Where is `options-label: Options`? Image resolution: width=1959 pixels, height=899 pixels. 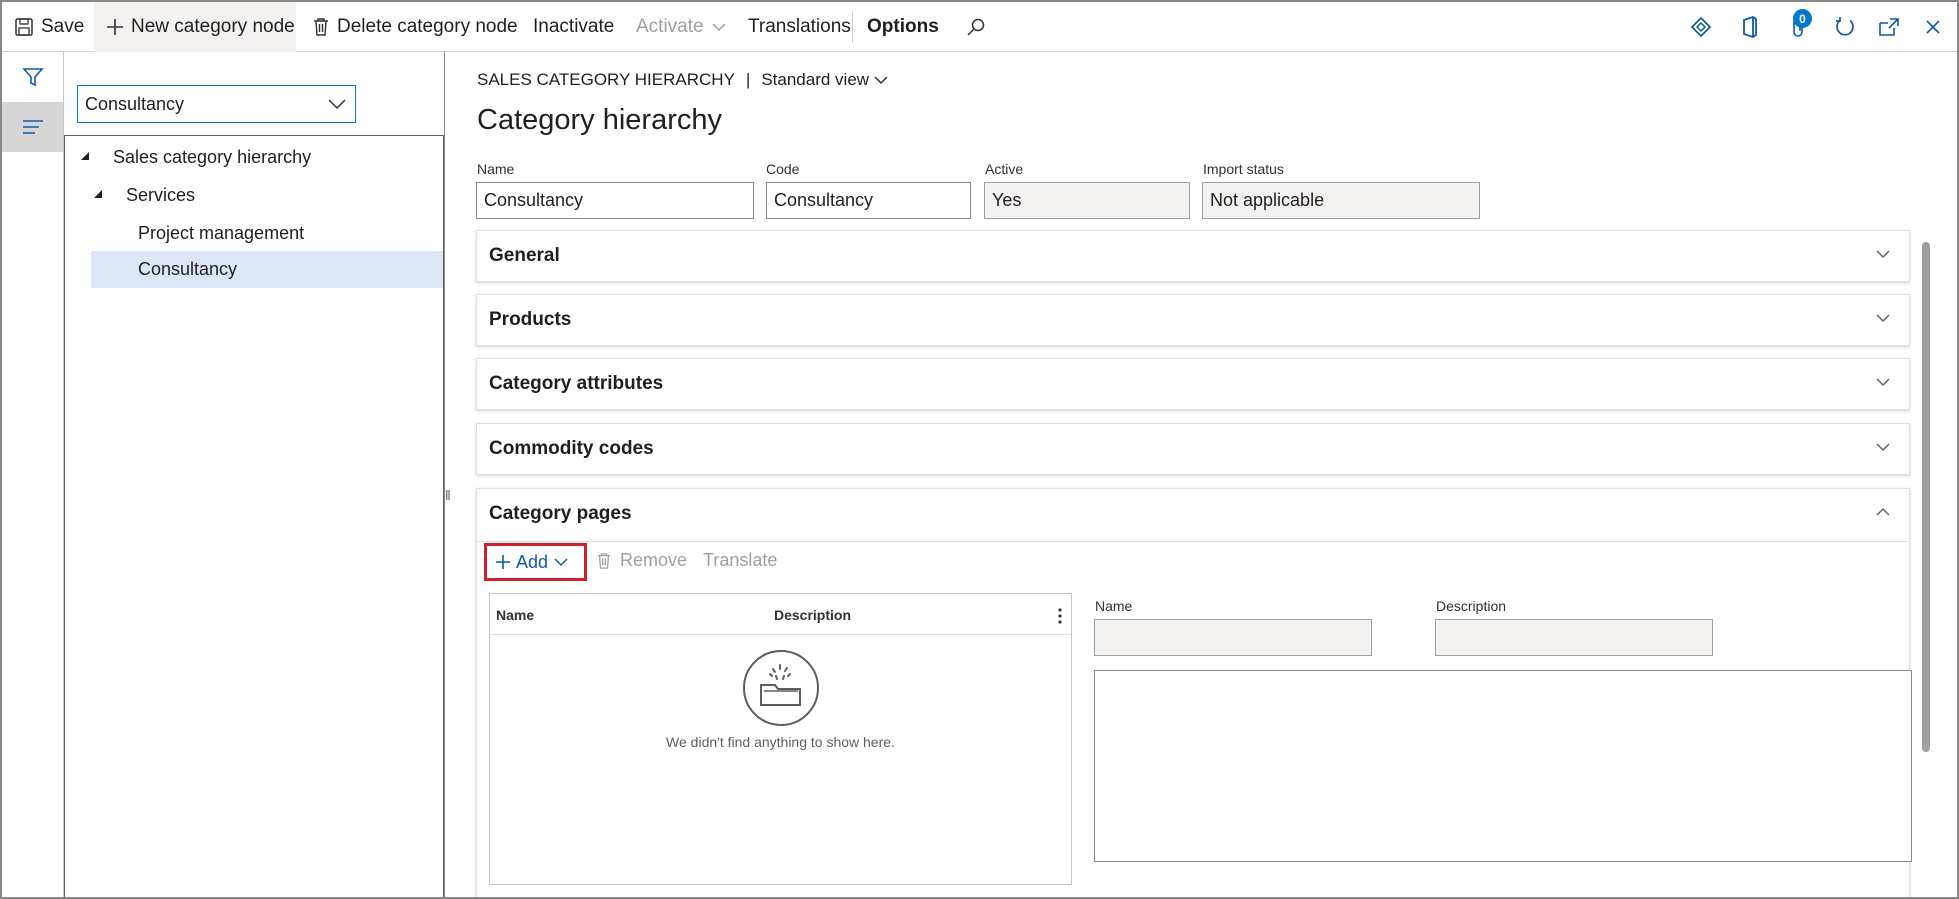
options-label: Options is located at coordinates (903, 26).